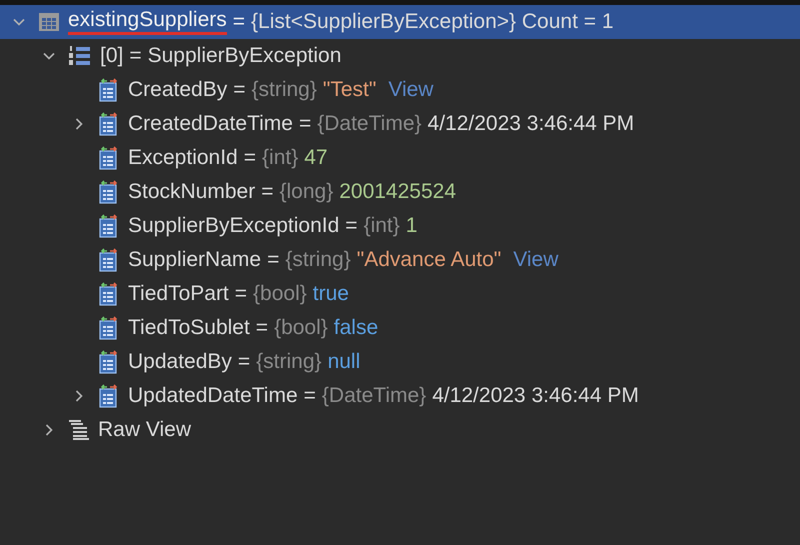 This screenshot has height=545, width=800. What do you see at coordinates (316, 158) in the screenshot?
I see `value-text: 47` at bounding box center [316, 158].